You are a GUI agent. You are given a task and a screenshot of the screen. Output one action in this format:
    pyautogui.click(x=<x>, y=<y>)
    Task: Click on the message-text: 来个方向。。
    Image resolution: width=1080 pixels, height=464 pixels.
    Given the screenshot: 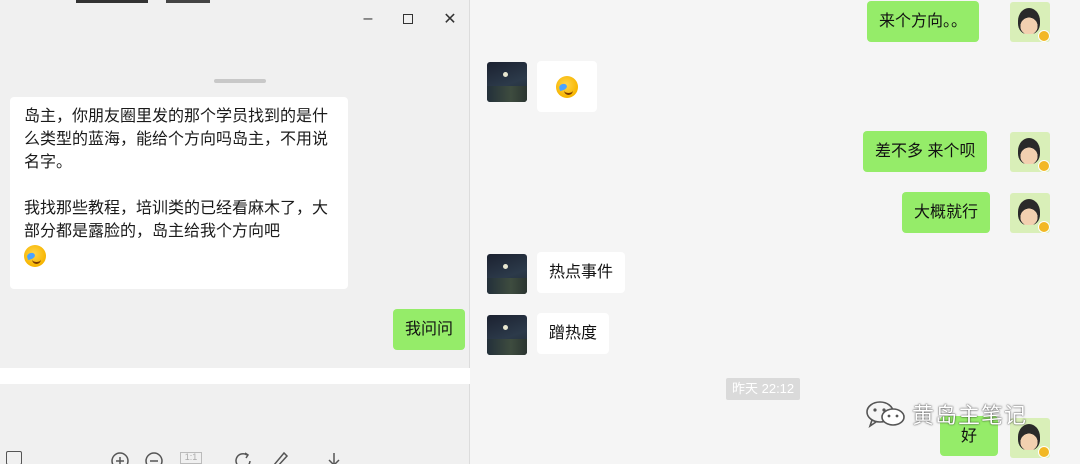 What is the action you would take?
    pyautogui.click(x=923, y=21)
    